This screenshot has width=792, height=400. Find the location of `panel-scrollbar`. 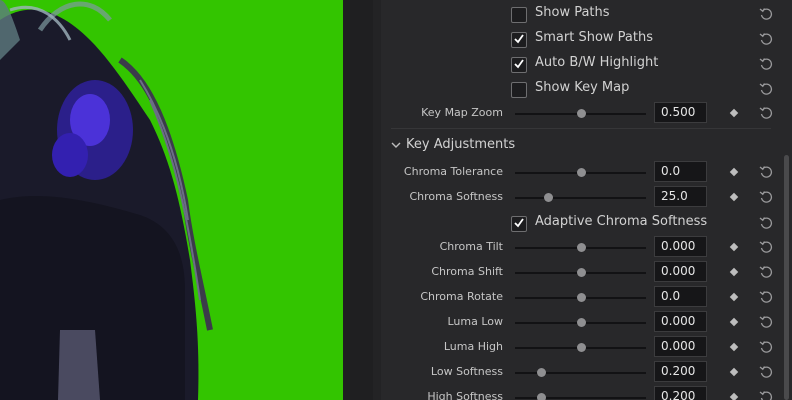

panel-scrollbar is located at coordinates (786, 277).